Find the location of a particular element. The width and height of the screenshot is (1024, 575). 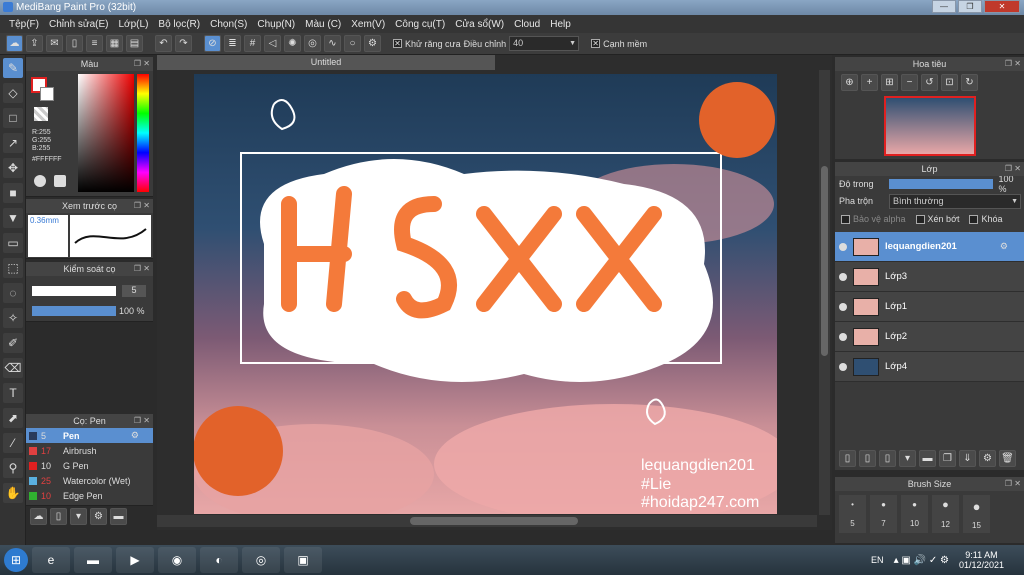

merge-layer-icon: ⇓ is located at coordinates (967, 458).